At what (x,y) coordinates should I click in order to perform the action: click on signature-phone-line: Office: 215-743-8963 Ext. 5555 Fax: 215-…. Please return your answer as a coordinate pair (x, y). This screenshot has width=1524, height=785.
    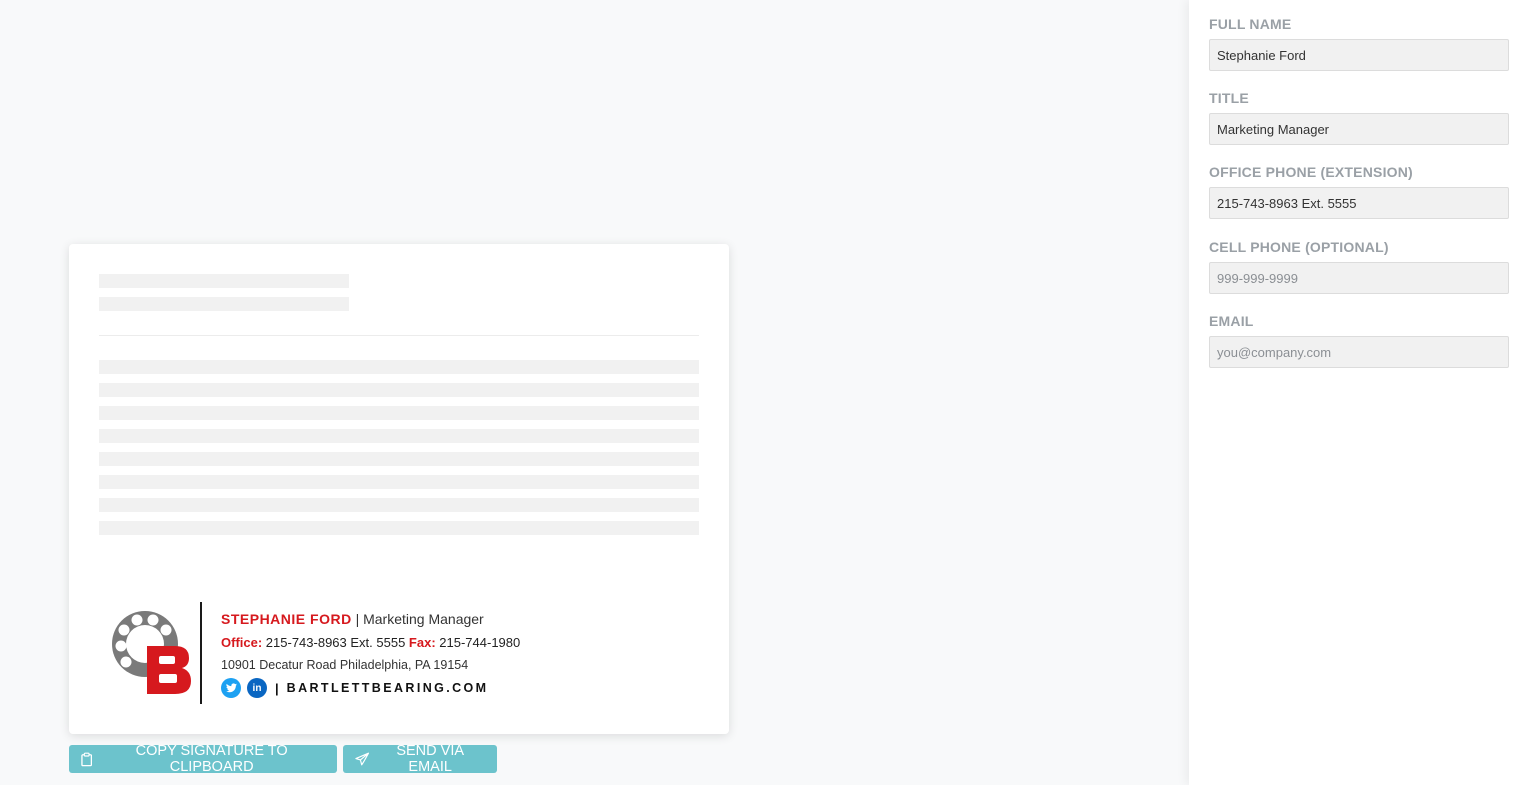
    Looking at the image, I should click on (370, 642).